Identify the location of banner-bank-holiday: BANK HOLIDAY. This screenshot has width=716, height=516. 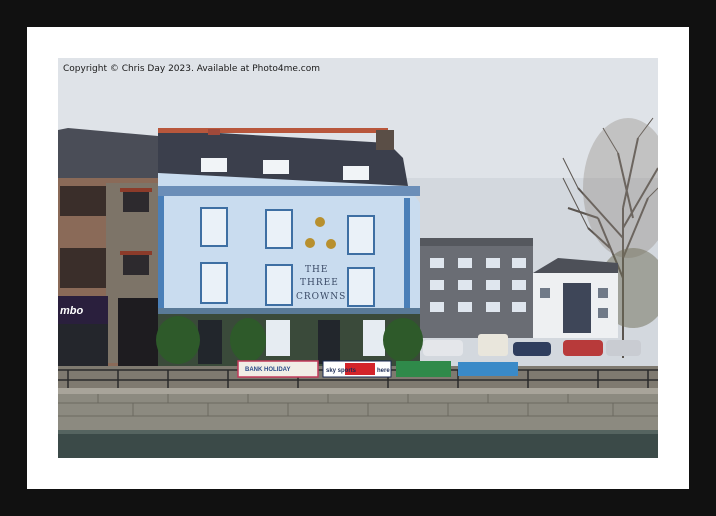
(278, 369).